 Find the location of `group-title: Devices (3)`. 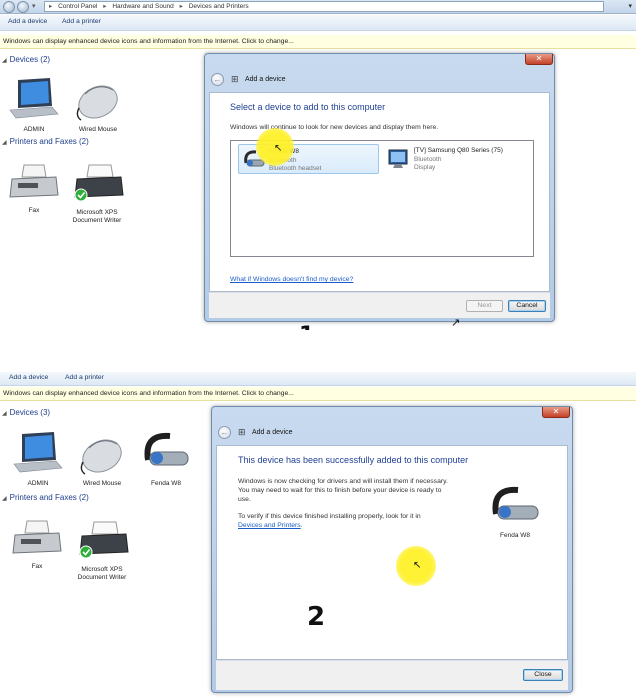

group-title: Devices (3) is located at coordinates (30, 412).